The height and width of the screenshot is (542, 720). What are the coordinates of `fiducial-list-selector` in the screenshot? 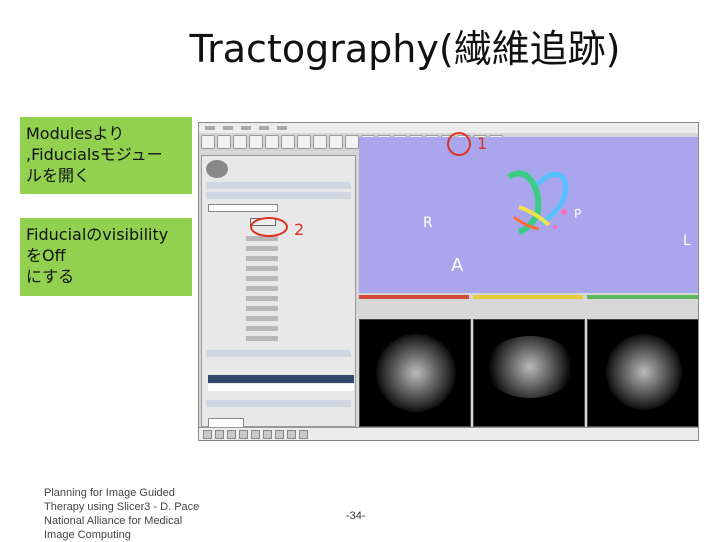 It's located at (243, 208).